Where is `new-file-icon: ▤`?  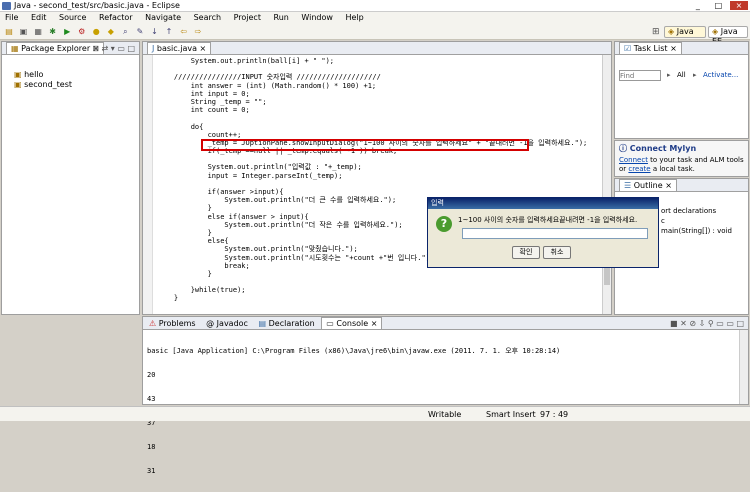 new-file-icon: ▤ is located at coordinates (9, 32).